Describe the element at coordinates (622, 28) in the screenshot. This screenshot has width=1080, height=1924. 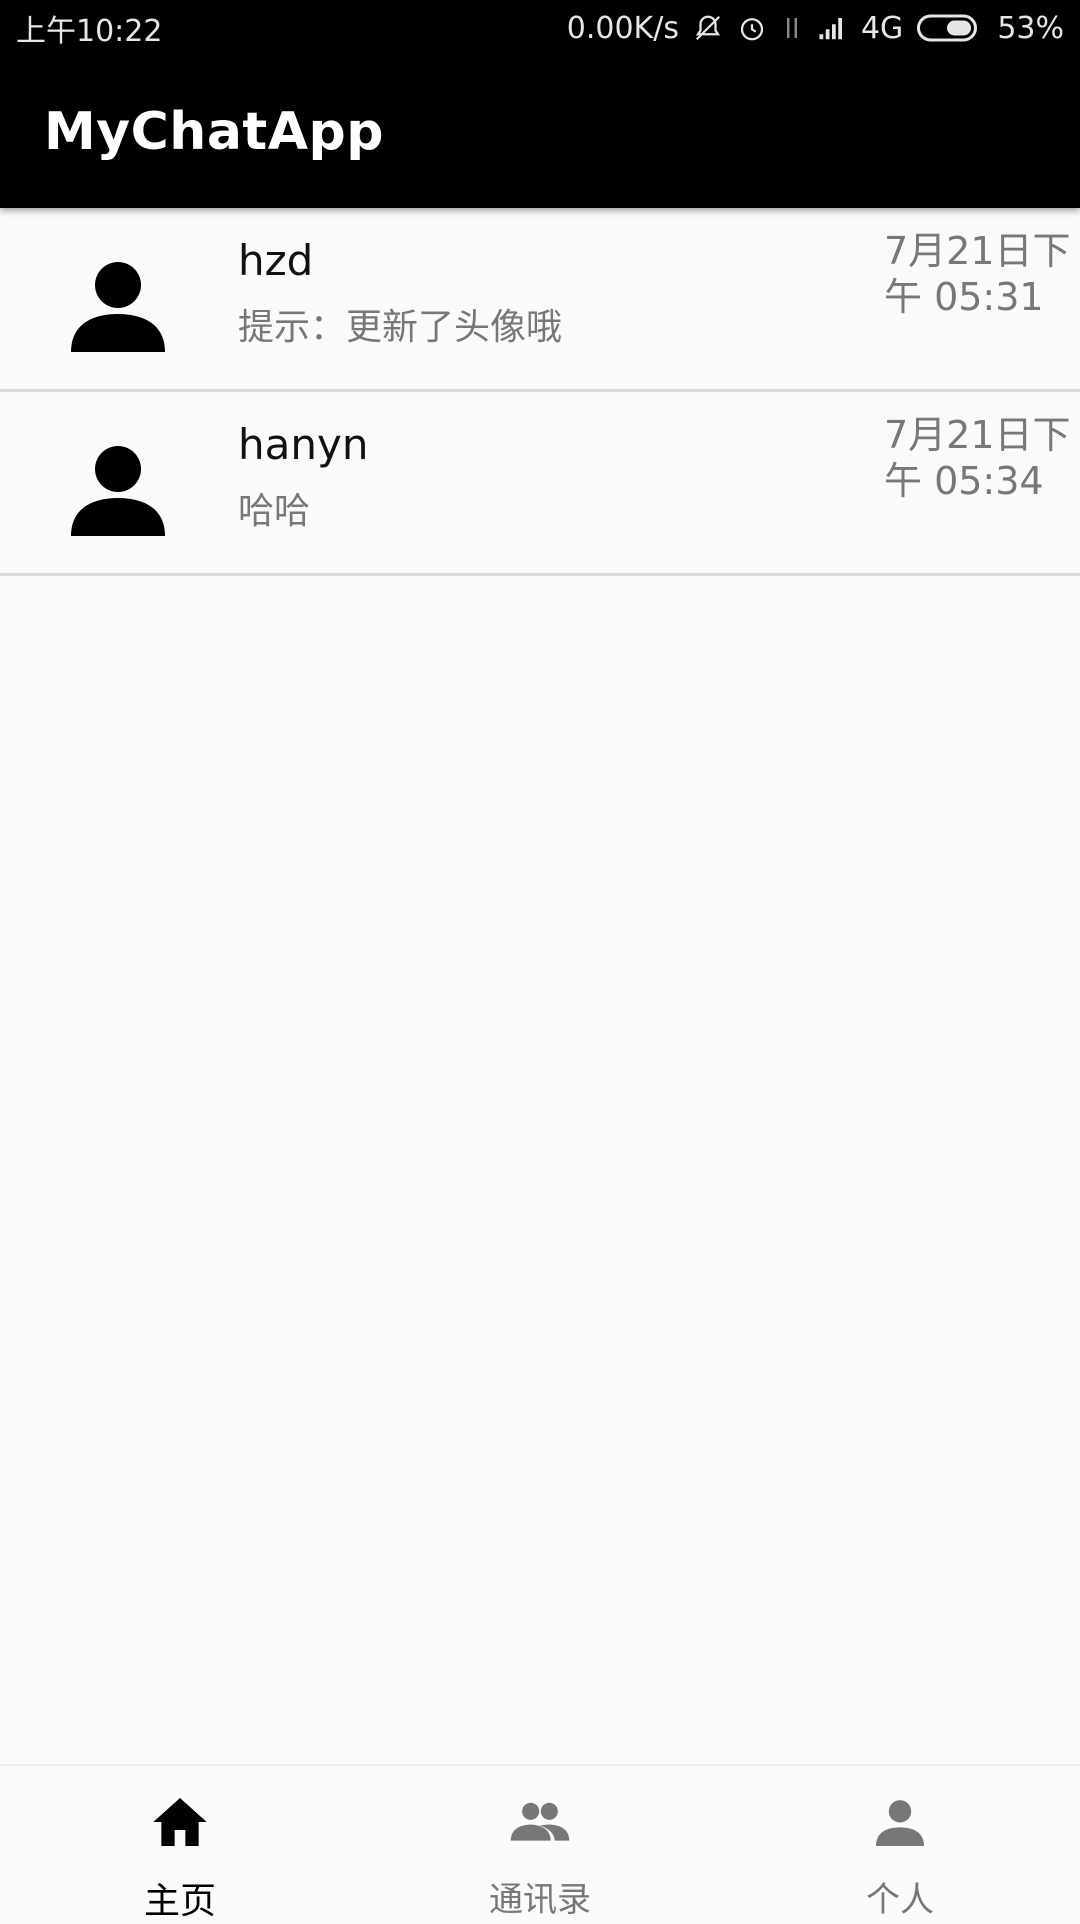
I see `status-net-speed: 0.00K/s` at that location.